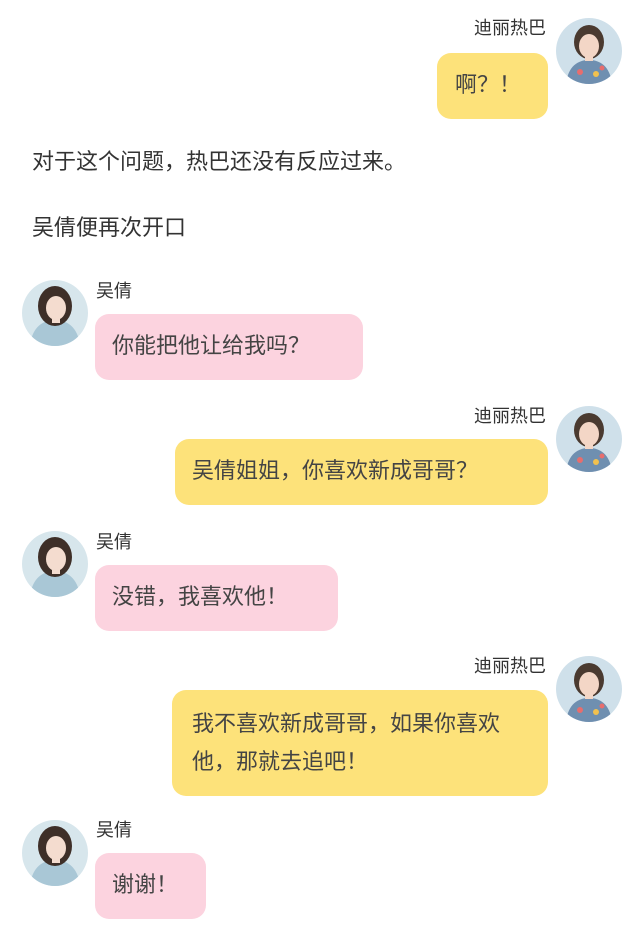  Describe the element at coordinates (229, 347) in the screenshot. I see `message-bubble: 你能把他让给我吗？` at that location.